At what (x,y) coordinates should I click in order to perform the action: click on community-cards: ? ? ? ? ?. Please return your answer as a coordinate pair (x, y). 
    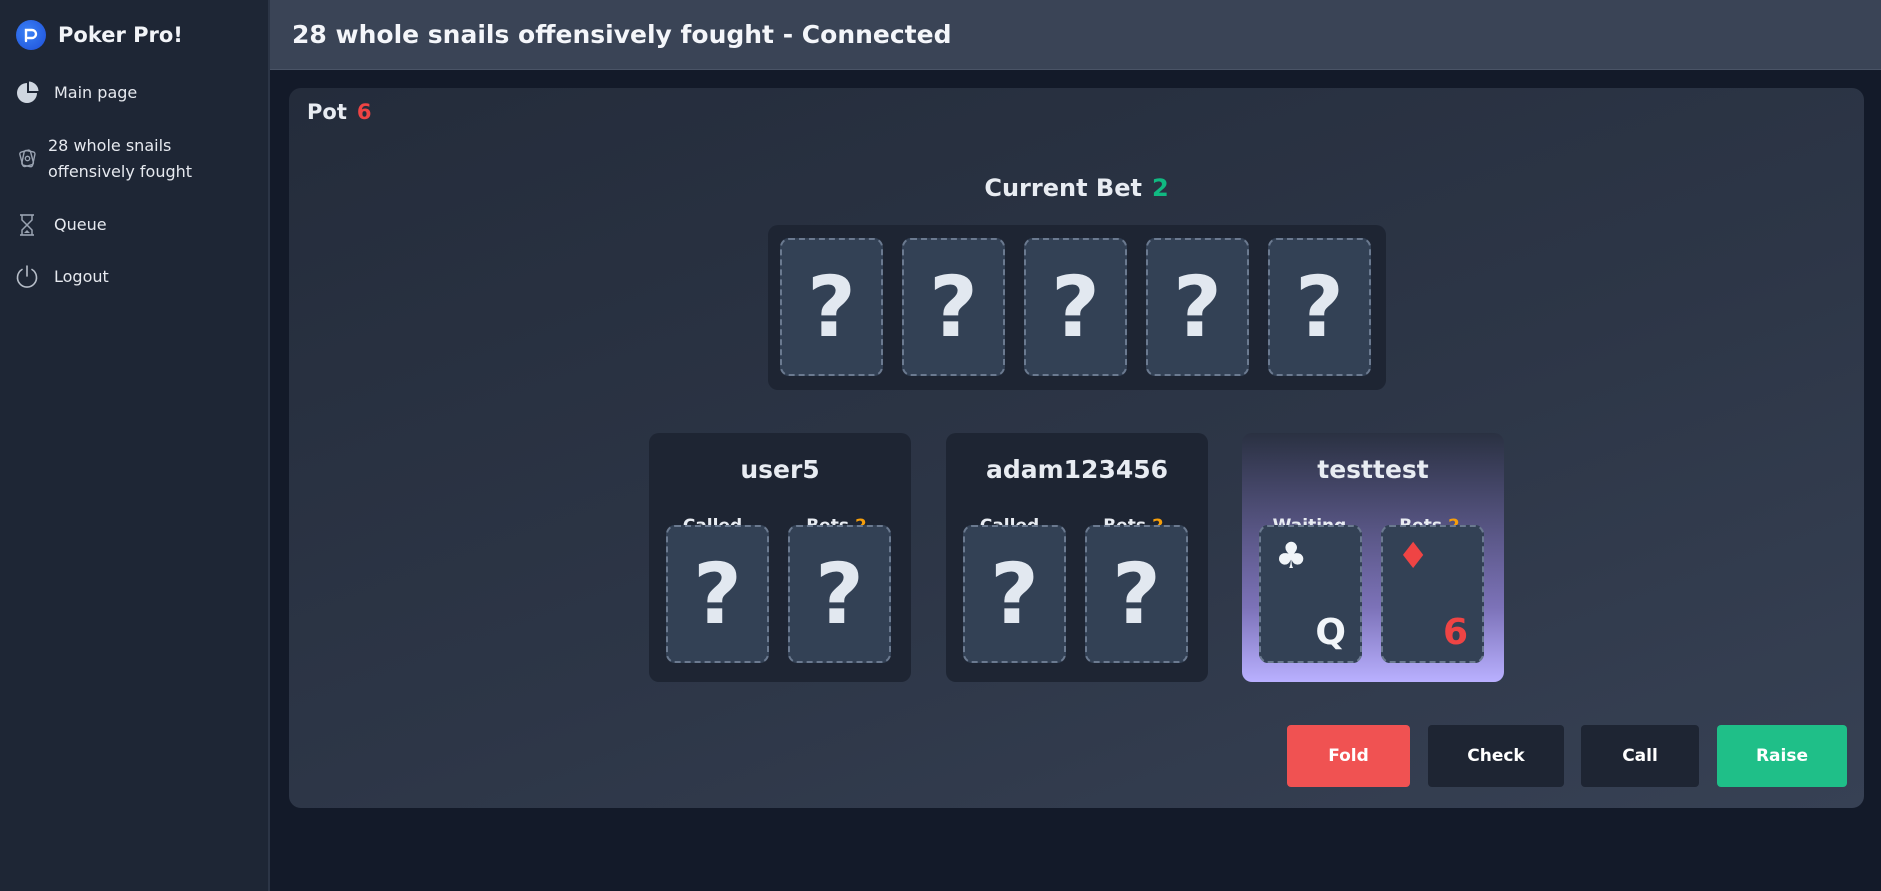
    Looking at the image, I should click on (1077, 307).